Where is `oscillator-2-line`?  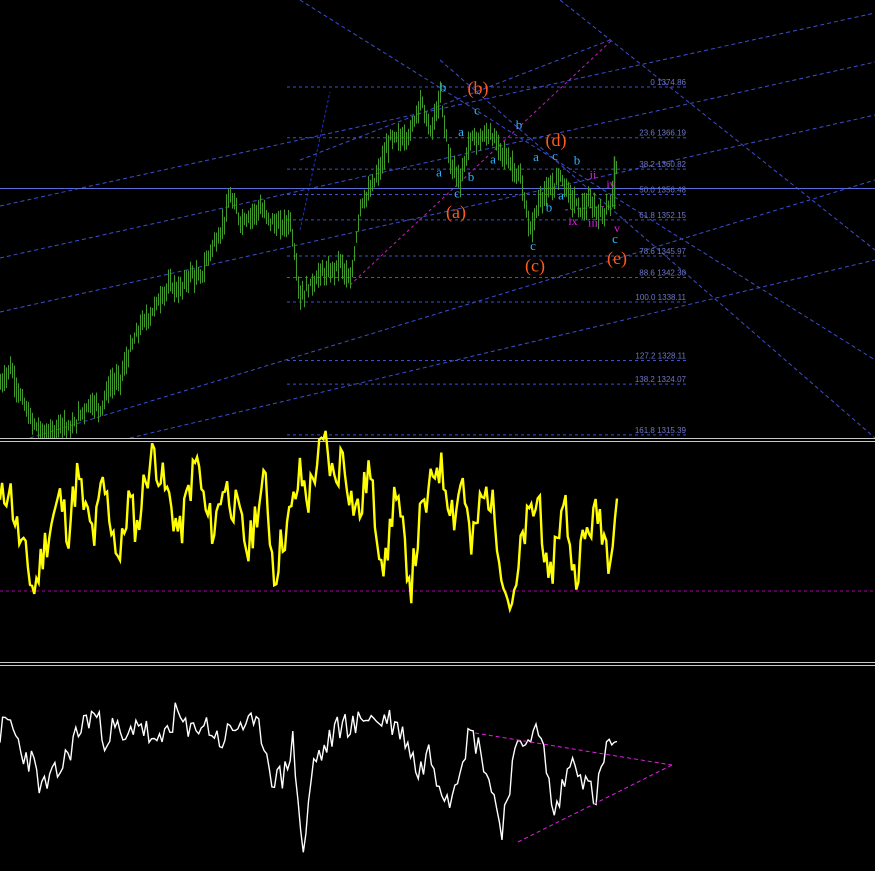
oscillator-2-line is located at coordinates (309, 777).